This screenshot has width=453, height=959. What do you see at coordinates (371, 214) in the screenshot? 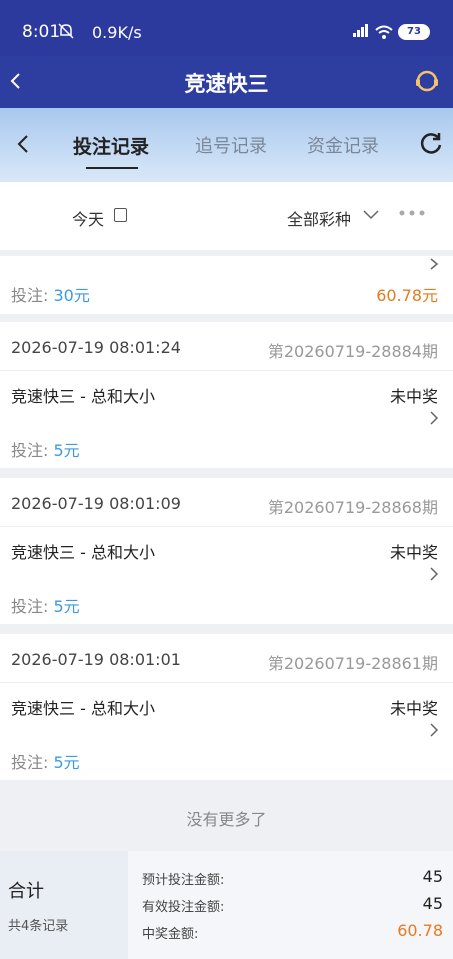
I see `chevron-down-icon` at bounding box center [371, 214].